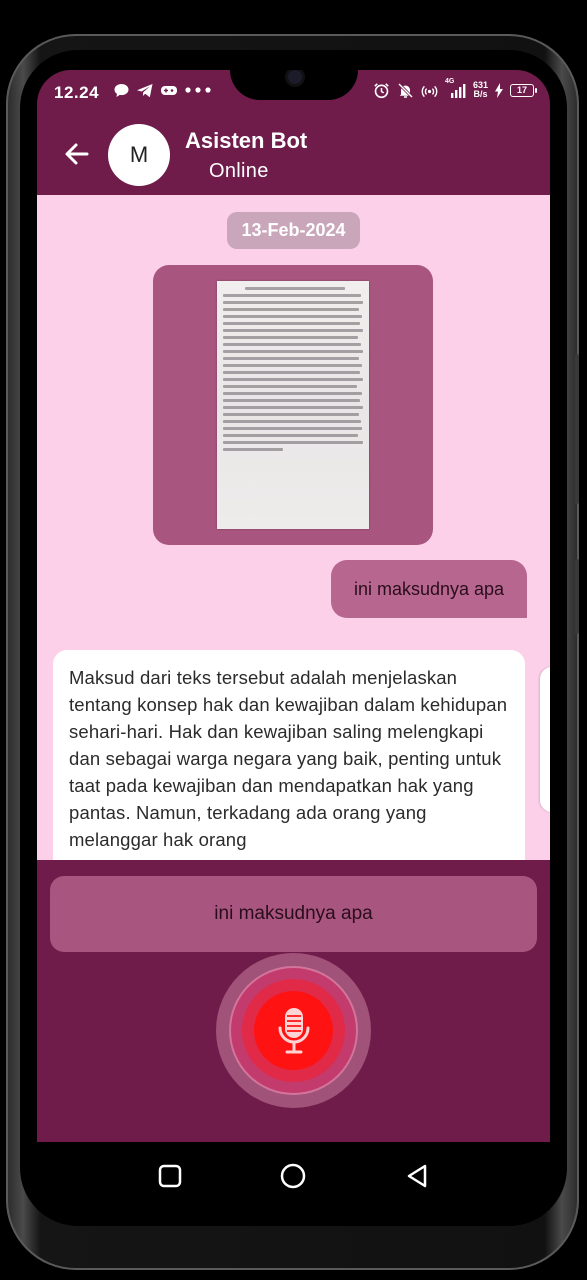  I want to click on scroll-edge-card, so click(545, 739).